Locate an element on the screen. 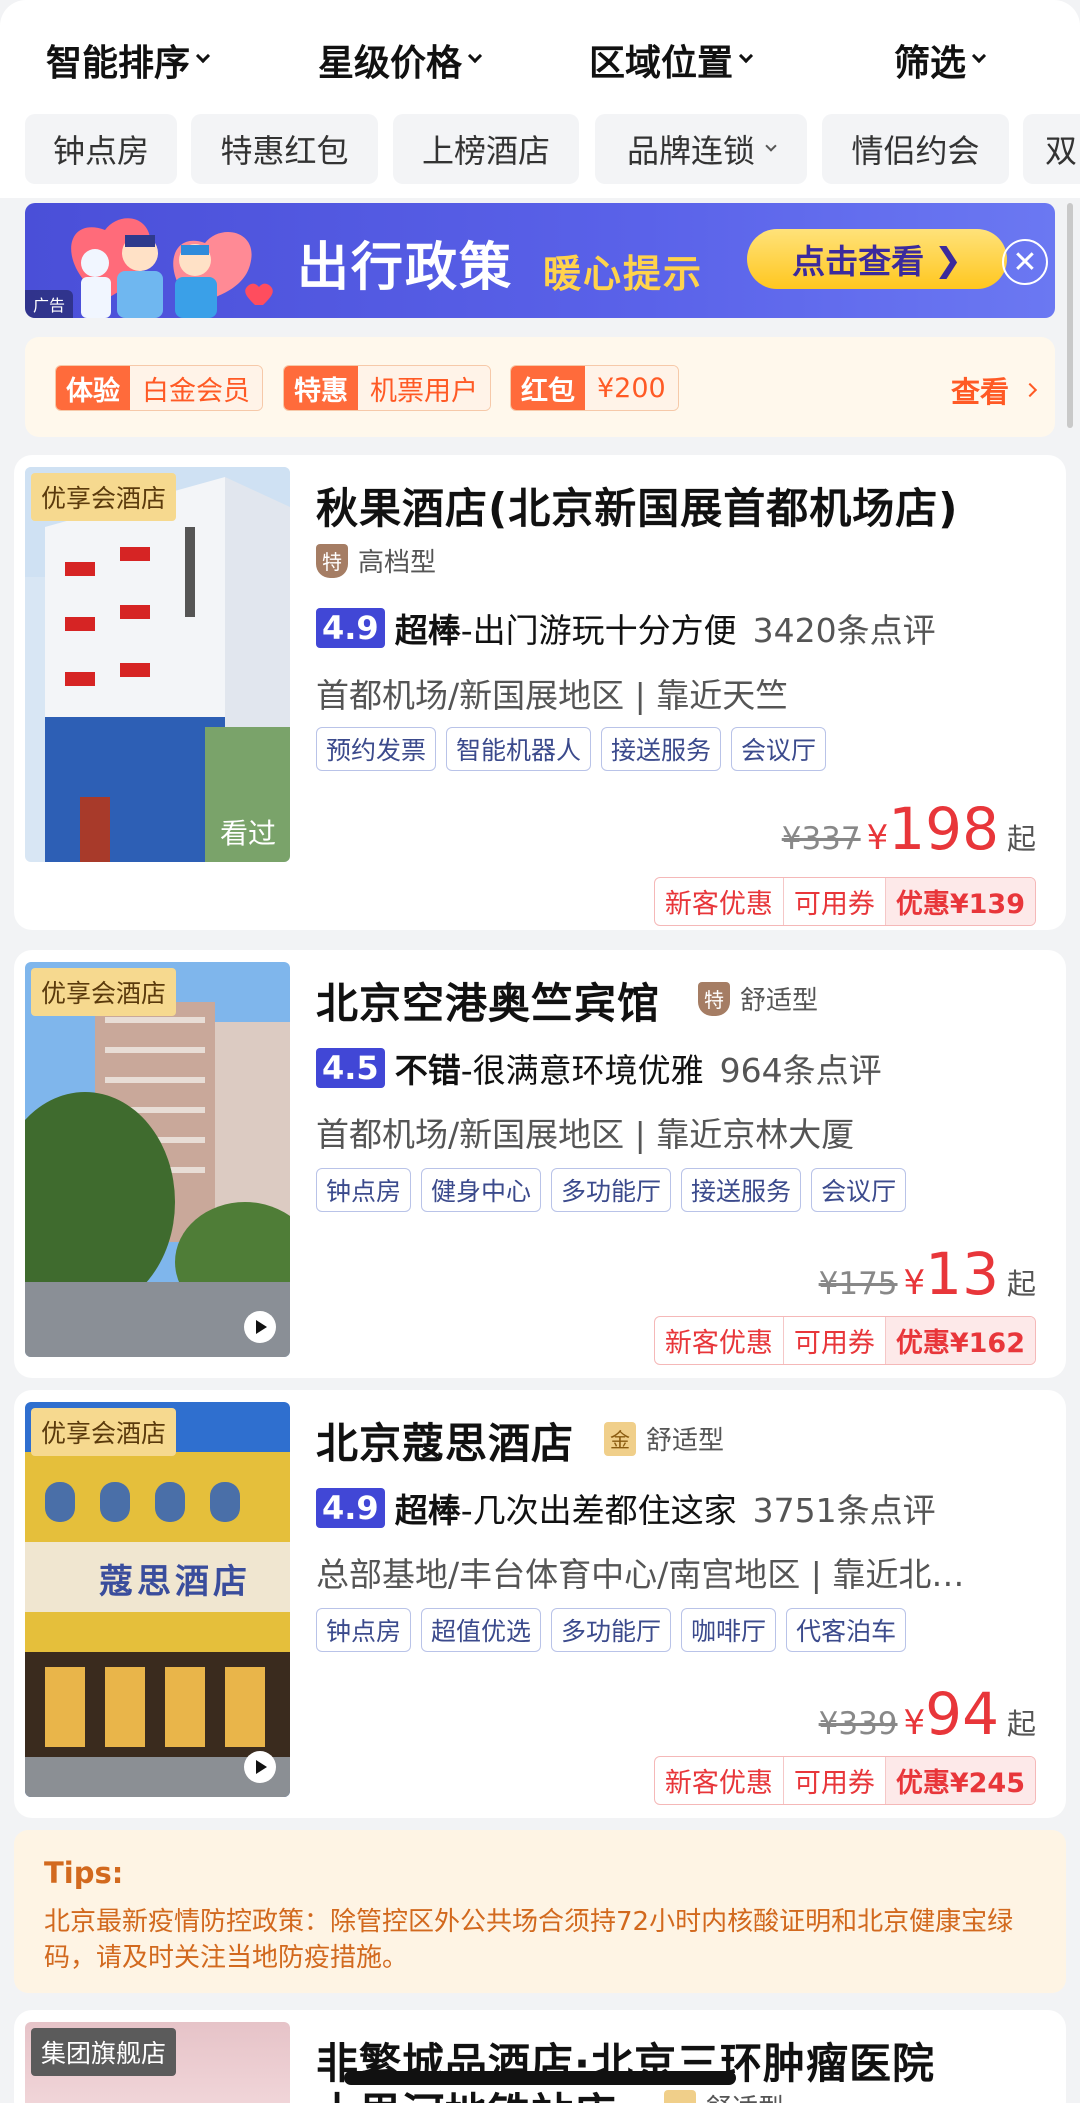 This screenshot has width=1080, height=2103. chip-key: 特惠 is located at coordinates (321, 388).